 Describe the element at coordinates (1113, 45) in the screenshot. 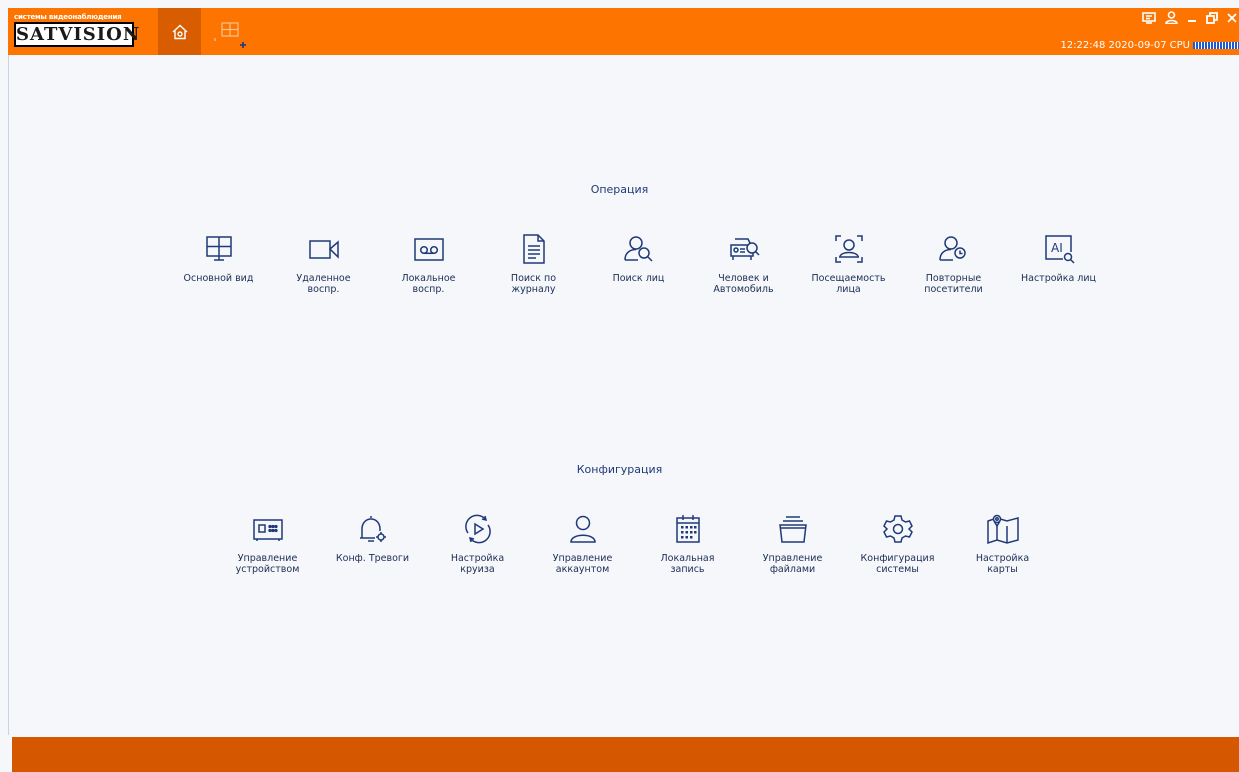

I see `datetime: 12:22:48 2020-09-07` at that location.